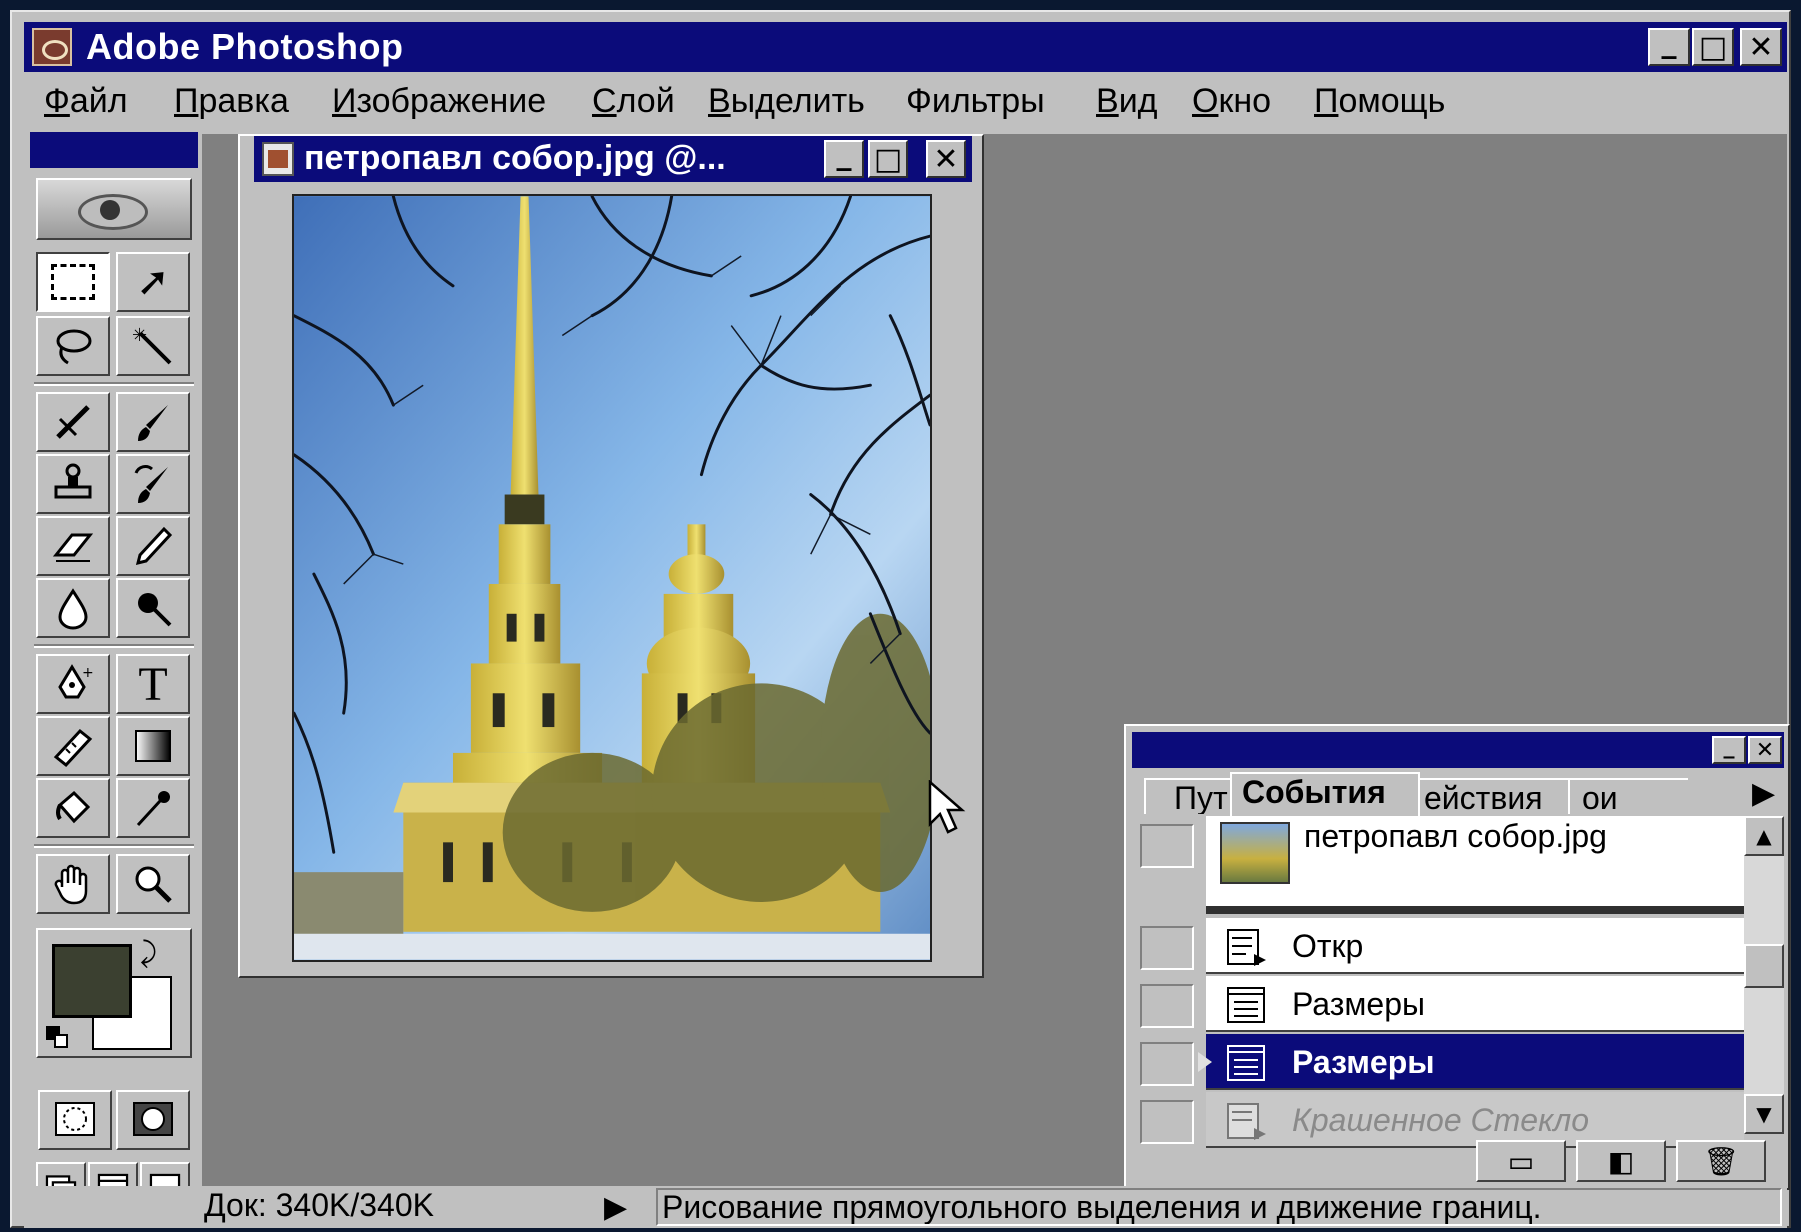 The width and height of the screenshot is (1801, 1232). I want to click on zoom-tool, so click(153, 884).